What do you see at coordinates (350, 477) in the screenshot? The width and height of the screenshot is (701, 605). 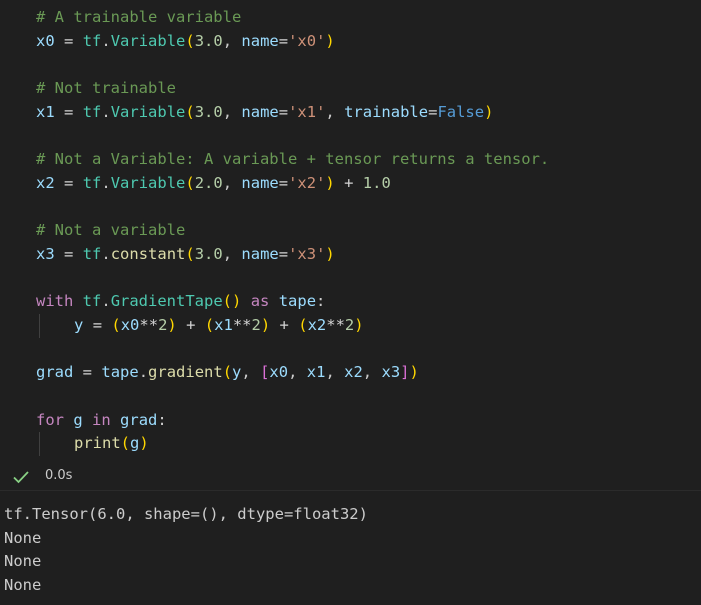 I see `execution-status: 0.0s` at bounding box center [350, 477].